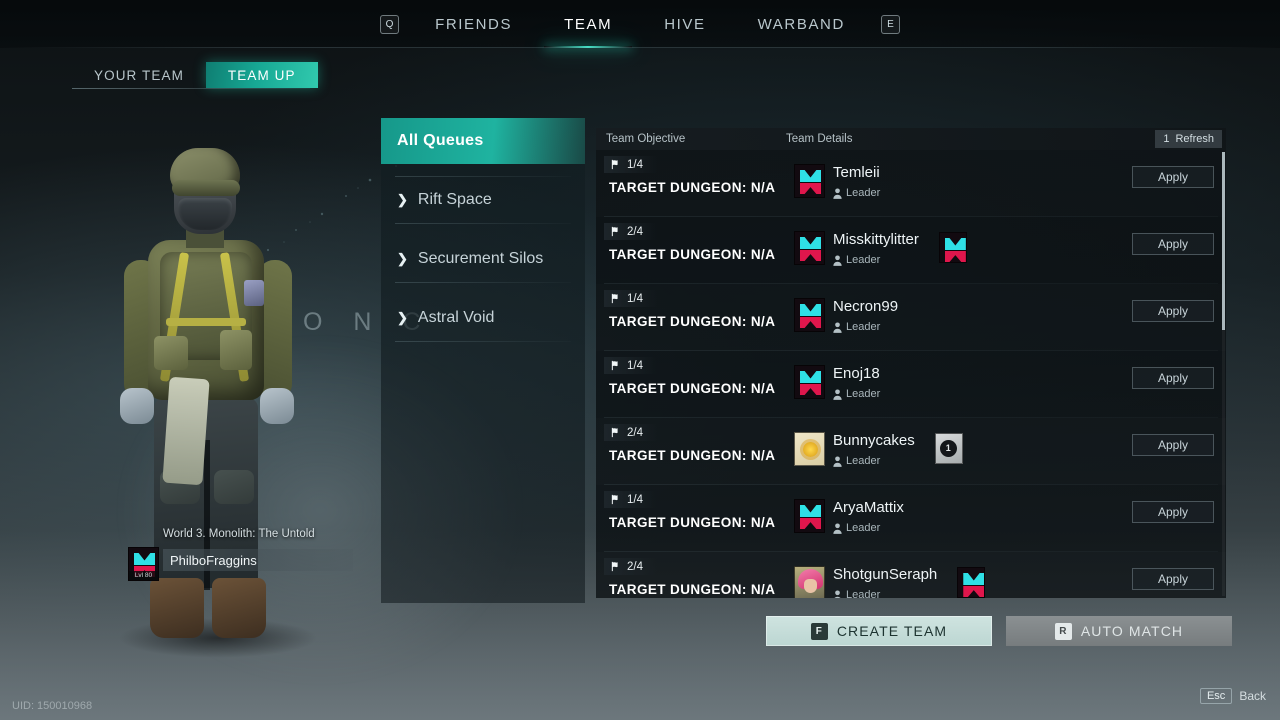 The height and width of the screenshot is (720, 1280). Describe the element at coordinates (143, 564) in the screenshot. I see `player-avatar: Lvl 80` at that location.